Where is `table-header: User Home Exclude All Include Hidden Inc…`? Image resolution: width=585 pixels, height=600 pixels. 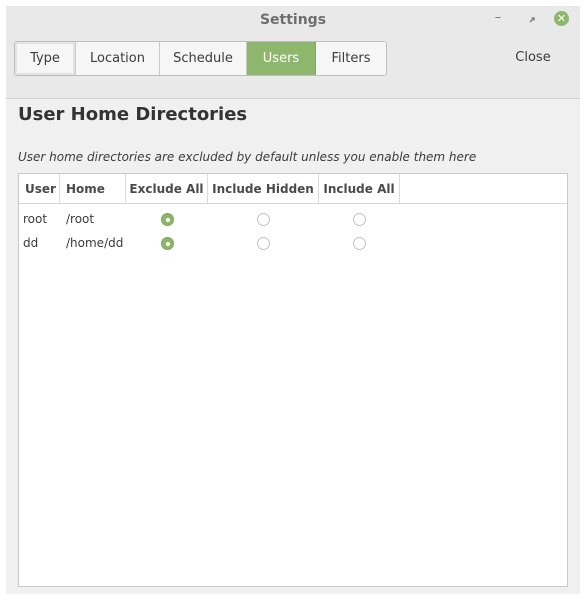
table-header: User Home Exclude All Include Hidden Inc… is located at coordinates (293, 189).